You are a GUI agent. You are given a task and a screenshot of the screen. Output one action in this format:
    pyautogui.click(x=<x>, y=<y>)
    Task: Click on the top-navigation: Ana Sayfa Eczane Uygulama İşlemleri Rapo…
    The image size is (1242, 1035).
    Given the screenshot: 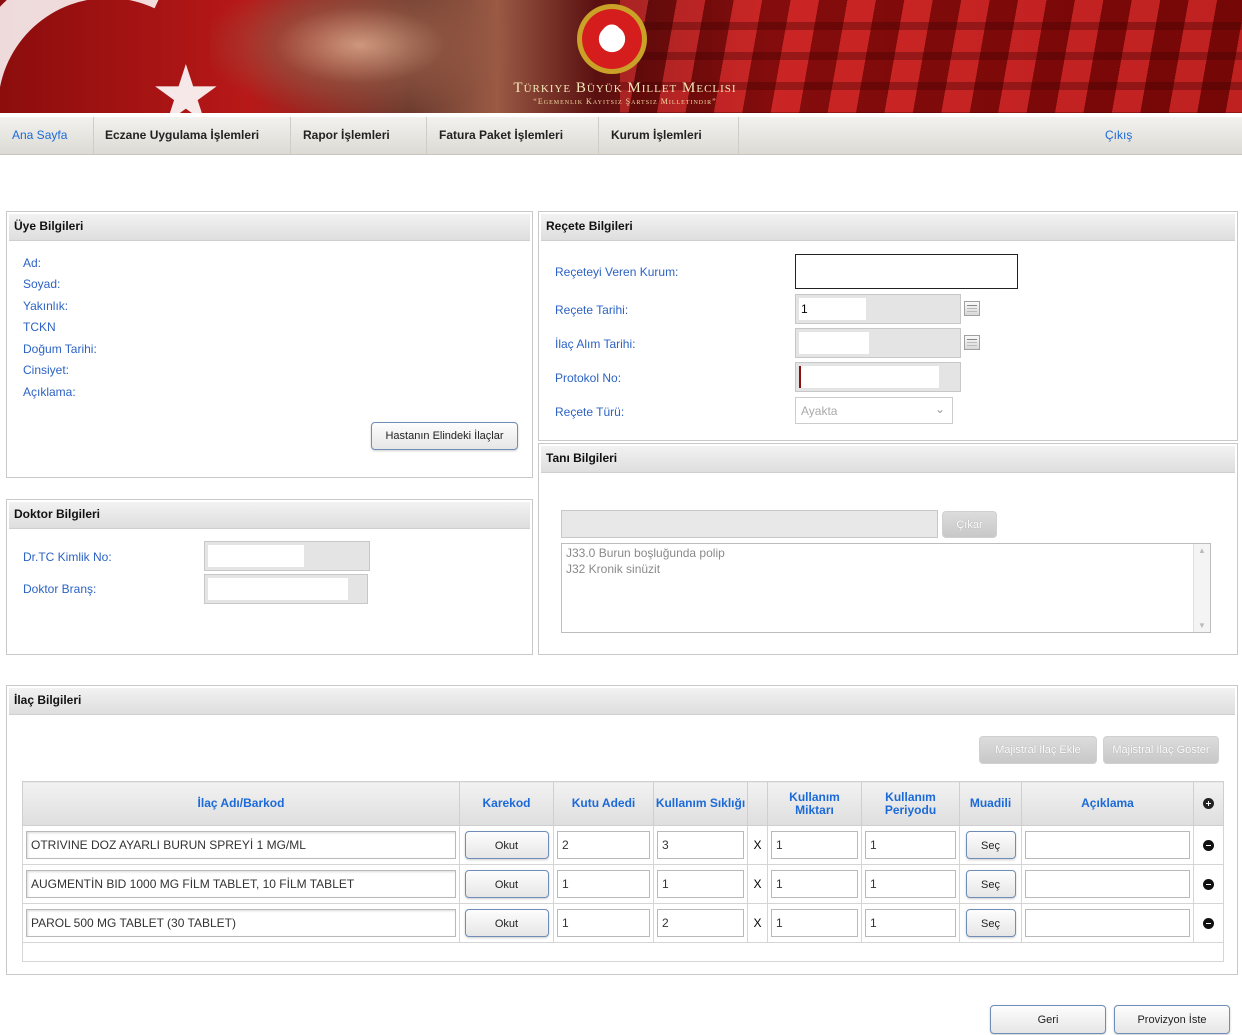 What is the action you would take?
    pyautogui.click(x=621, y=136)
    